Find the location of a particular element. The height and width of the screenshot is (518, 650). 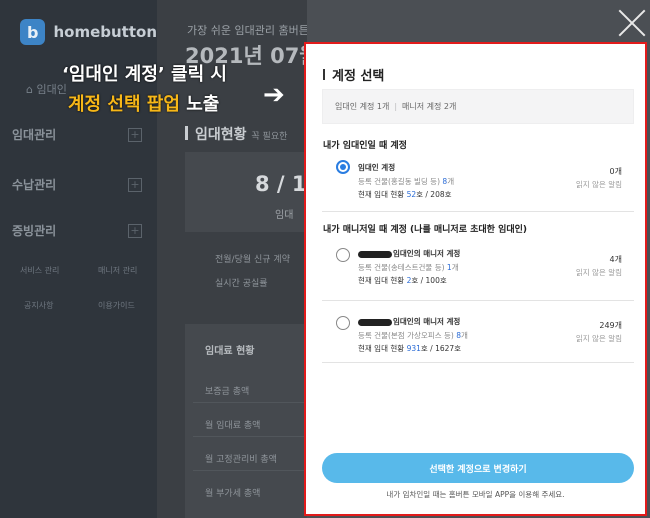

sidebar-item-label: 수납관리 is located at coordinates (34, 185).